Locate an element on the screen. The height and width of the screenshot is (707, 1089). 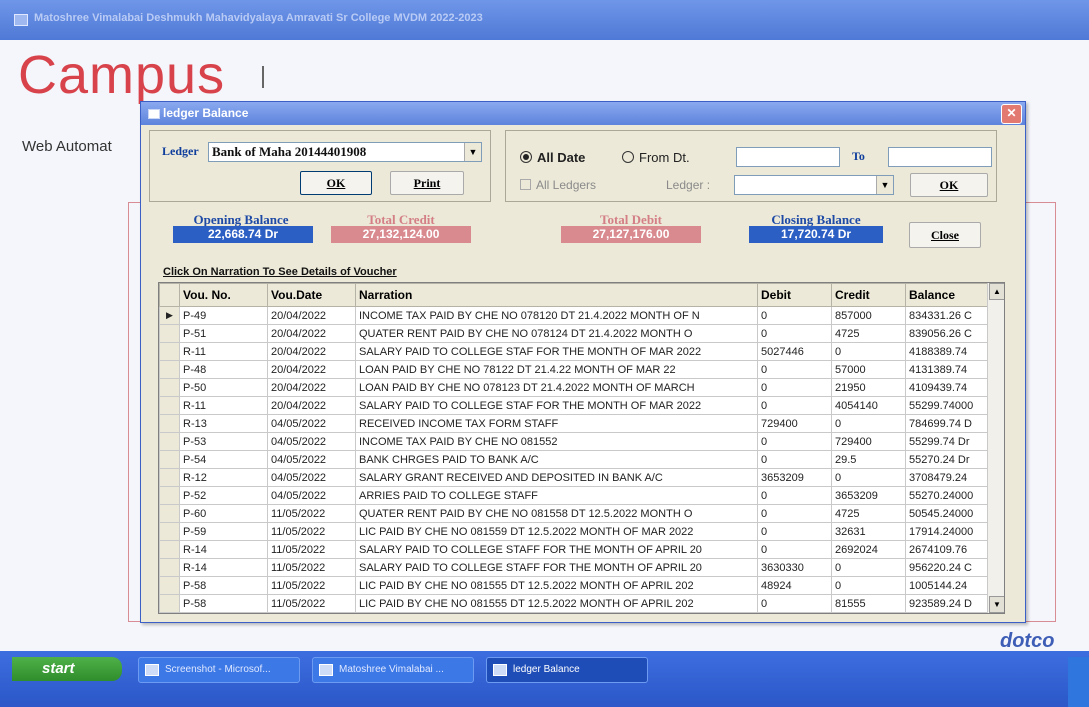
start-button: start is located at coordinates (67, 669).